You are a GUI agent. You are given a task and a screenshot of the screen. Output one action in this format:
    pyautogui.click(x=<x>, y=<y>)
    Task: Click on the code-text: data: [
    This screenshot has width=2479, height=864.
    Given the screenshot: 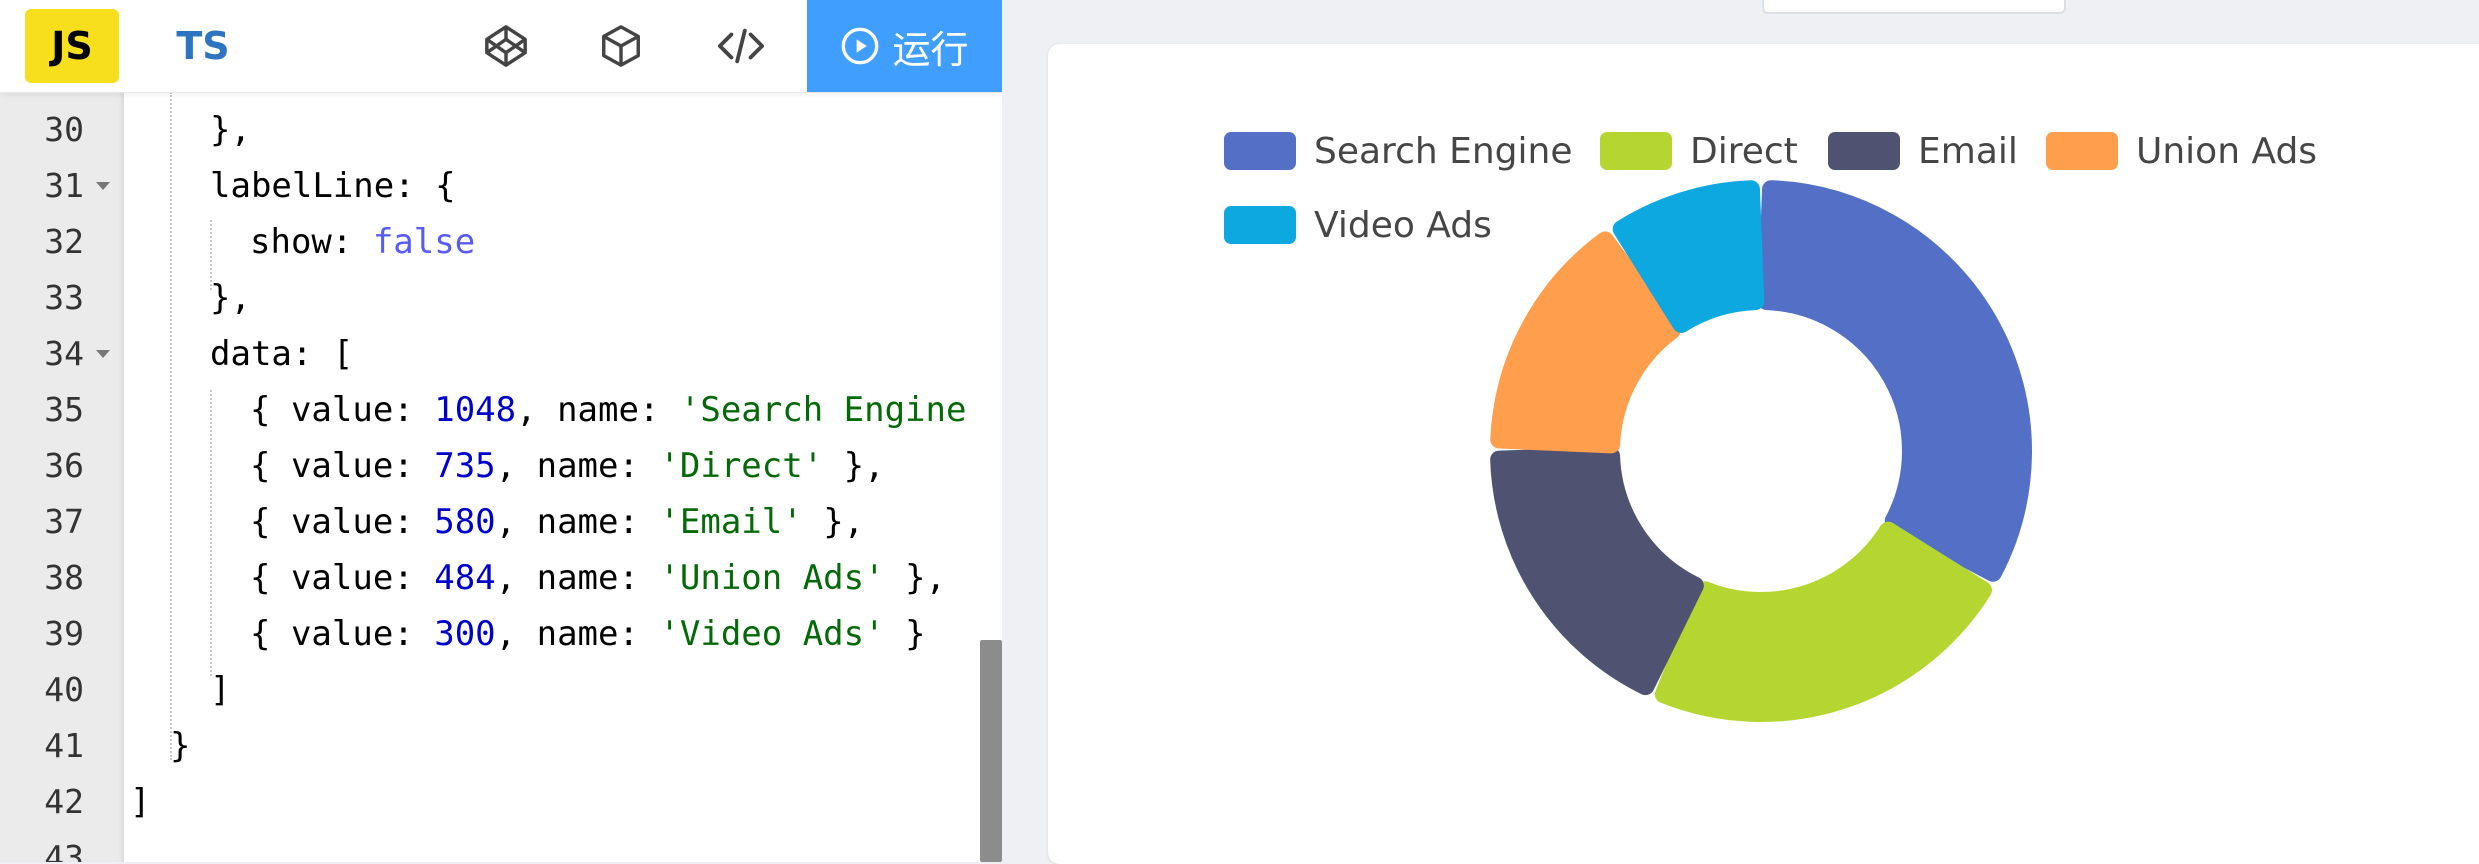 What is the action you would take?
    pyautogui.click(x=282, y=354)
    